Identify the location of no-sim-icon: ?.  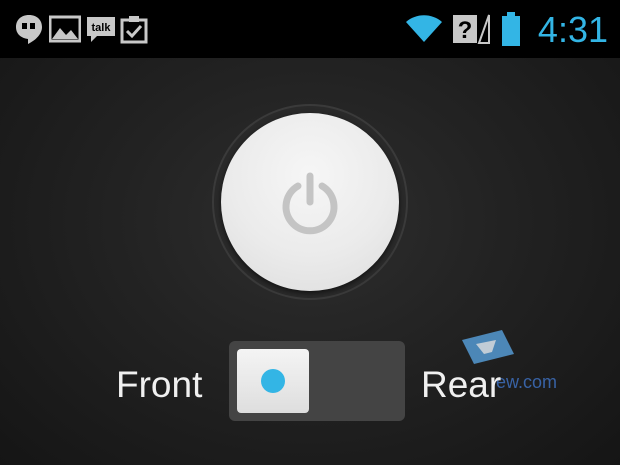
(471, 29).